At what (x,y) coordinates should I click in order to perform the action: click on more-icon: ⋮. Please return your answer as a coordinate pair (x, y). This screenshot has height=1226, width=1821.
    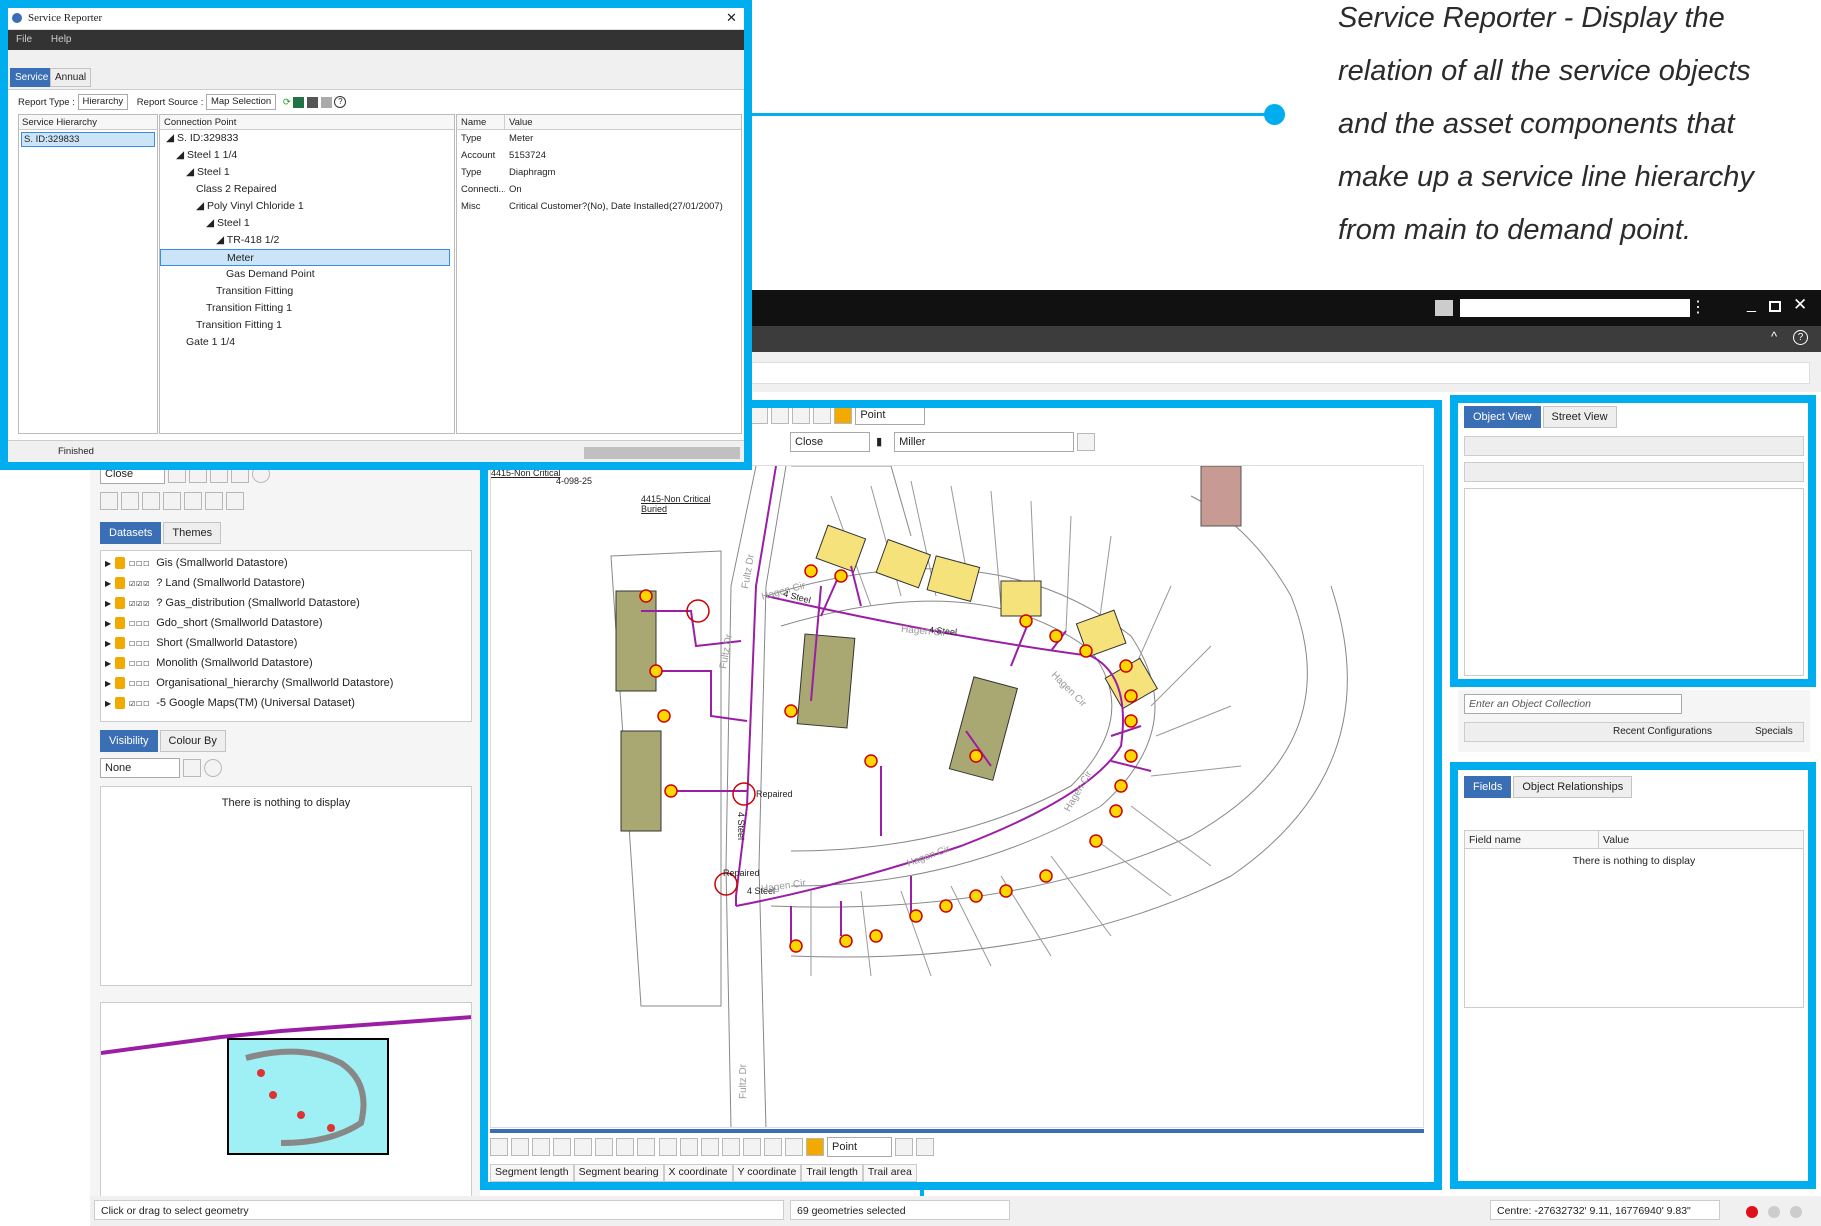
    Looking at the image, I should click on (1698, 307).